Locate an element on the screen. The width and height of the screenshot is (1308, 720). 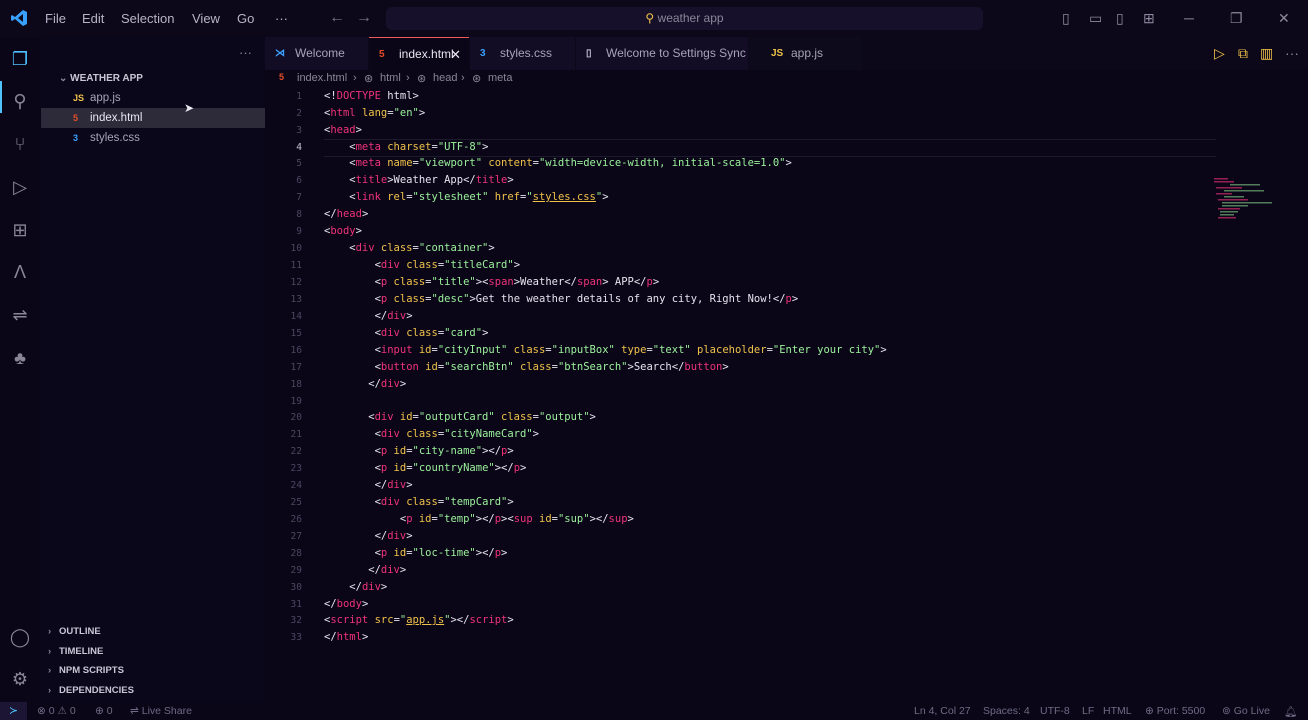
menu-more: ··· is located at coordinates (281, 18).